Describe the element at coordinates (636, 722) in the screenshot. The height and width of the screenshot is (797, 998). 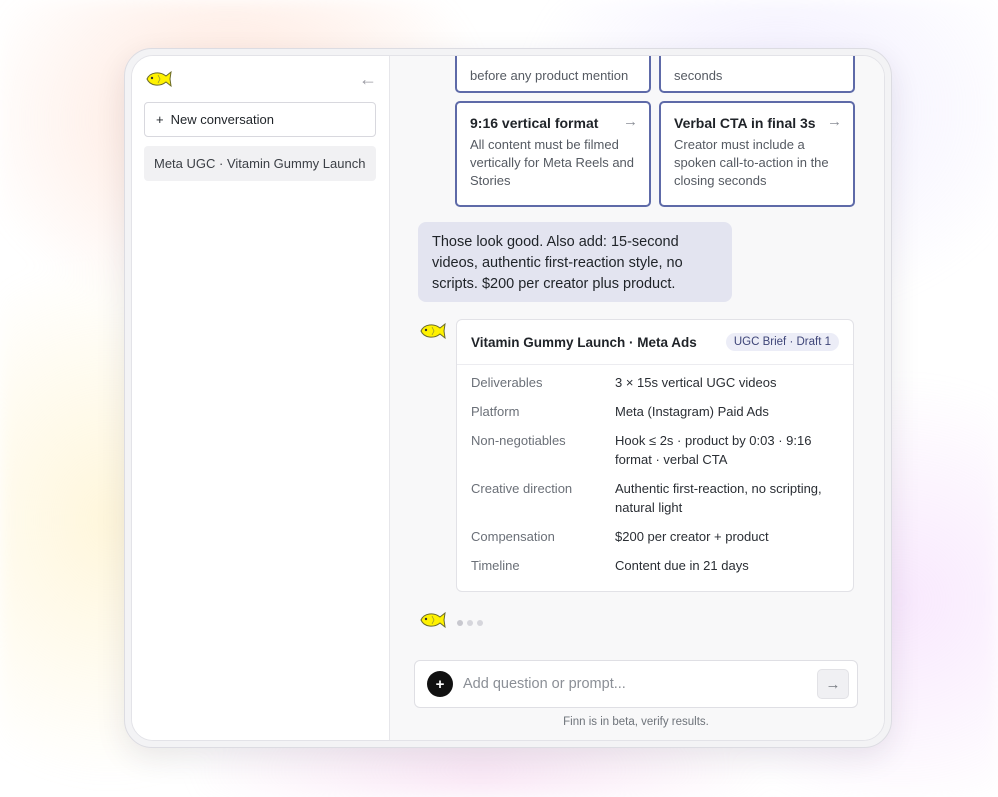
I see `beta-disclaimer: Finn is in beta, verify results.` at that location.